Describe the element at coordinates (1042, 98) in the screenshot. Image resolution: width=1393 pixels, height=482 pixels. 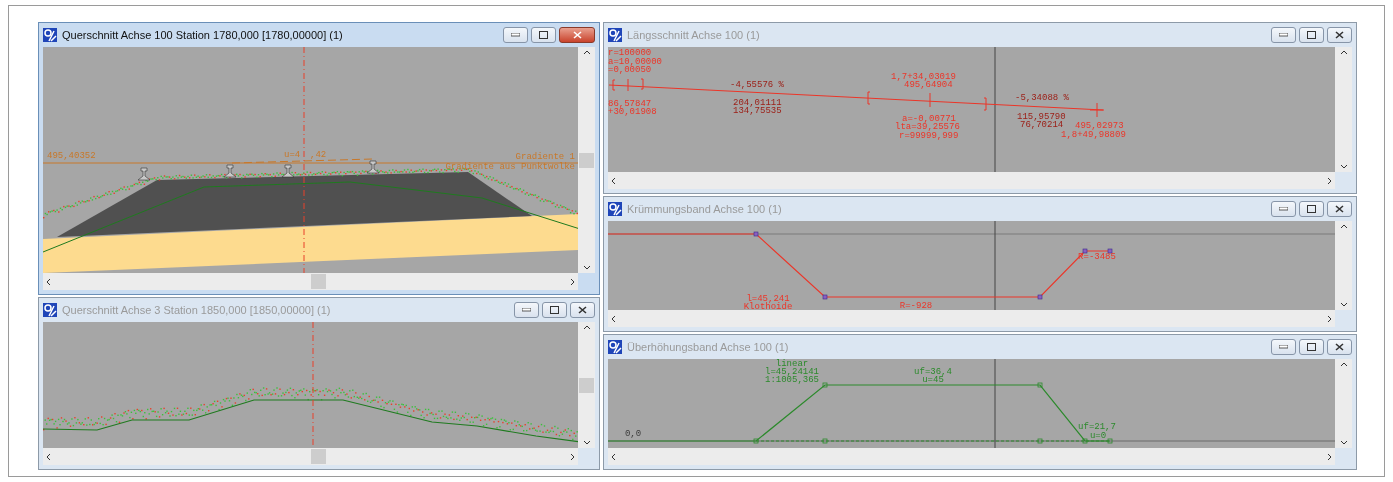
I see `measurement-label: -5,34088 %` at that location.